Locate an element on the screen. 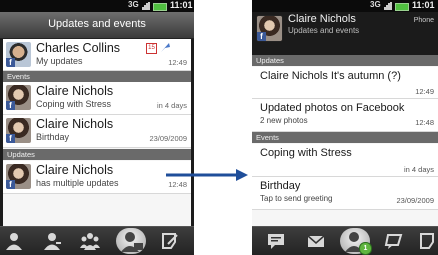 The width and height of the screenshot is (438, 255). tab-mail is located at coordinates (316, 241).